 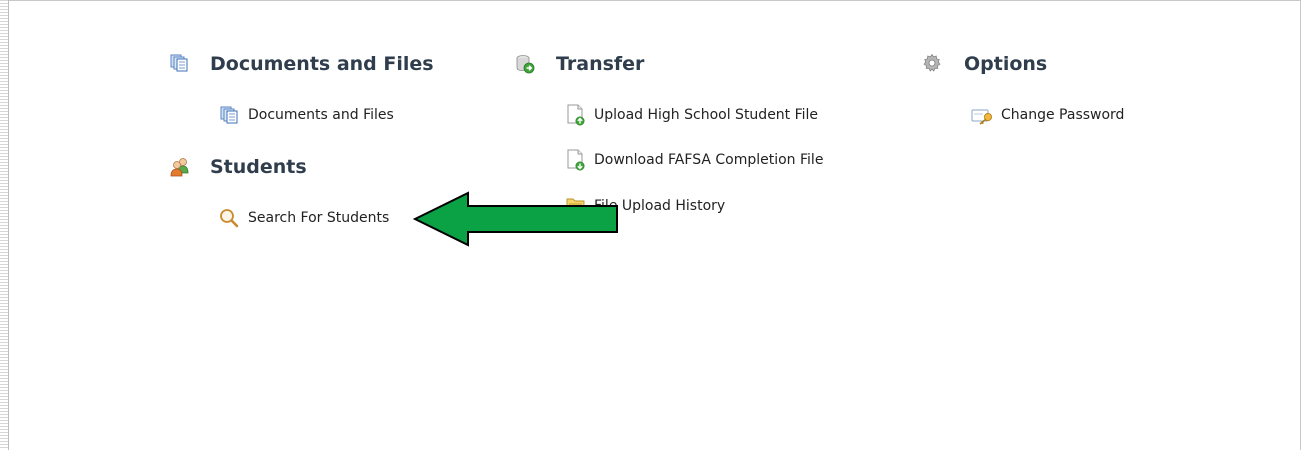 I want to click on change-password-link: Change Password, so click(x=1062, y=115).